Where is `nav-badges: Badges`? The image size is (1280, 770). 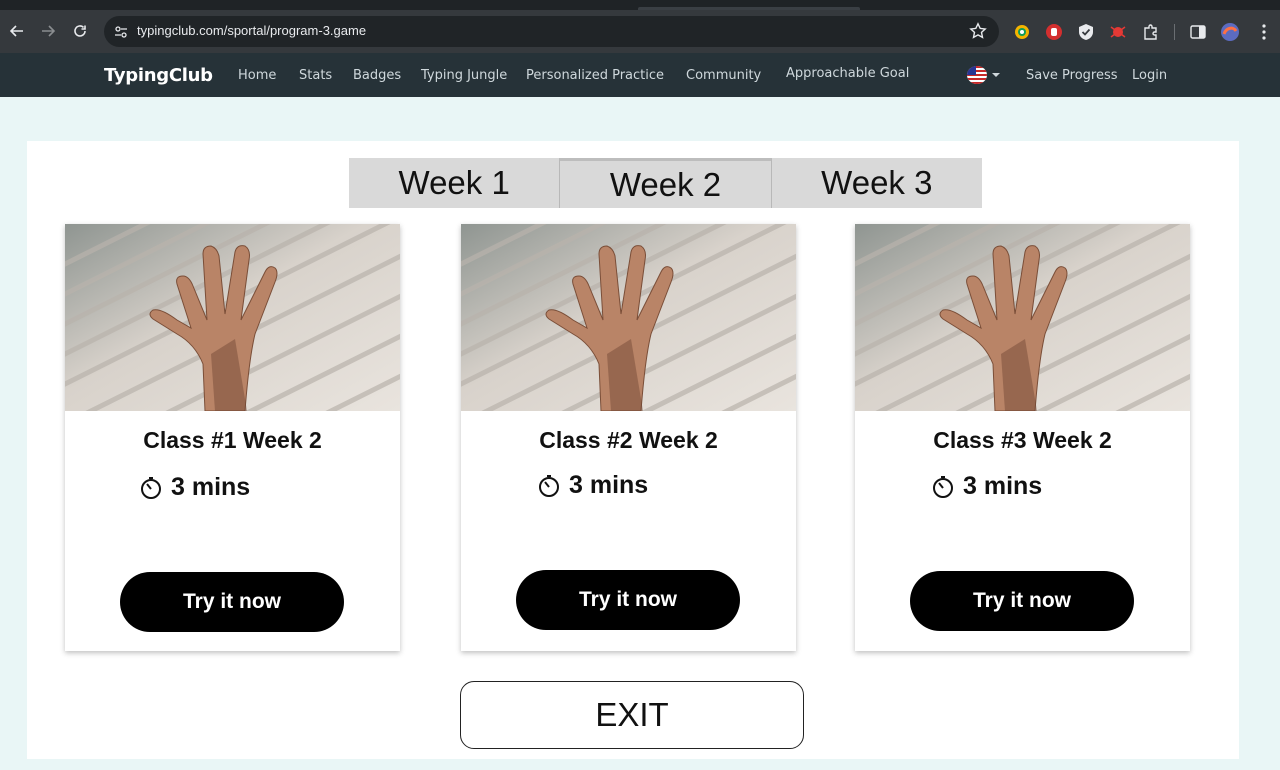 nav-badges: Badges is located at coordinates (377, 75).